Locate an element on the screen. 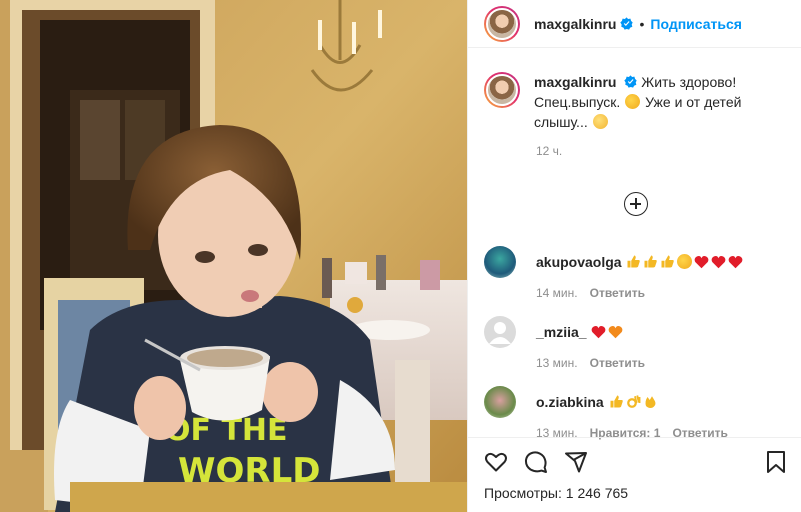  author-username: maxgalkinru is located at coordinates (575, 24).